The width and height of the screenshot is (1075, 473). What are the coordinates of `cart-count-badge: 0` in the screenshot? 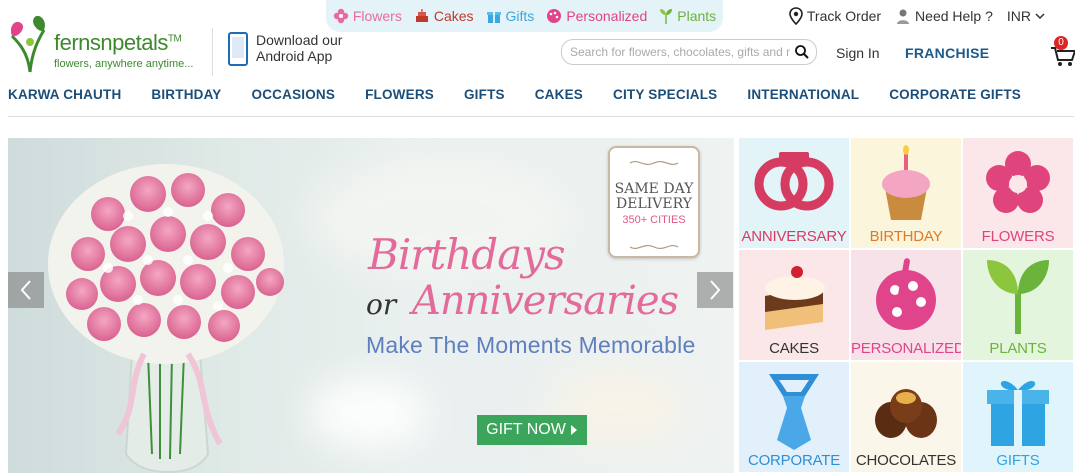 It's located at (1061, 43).